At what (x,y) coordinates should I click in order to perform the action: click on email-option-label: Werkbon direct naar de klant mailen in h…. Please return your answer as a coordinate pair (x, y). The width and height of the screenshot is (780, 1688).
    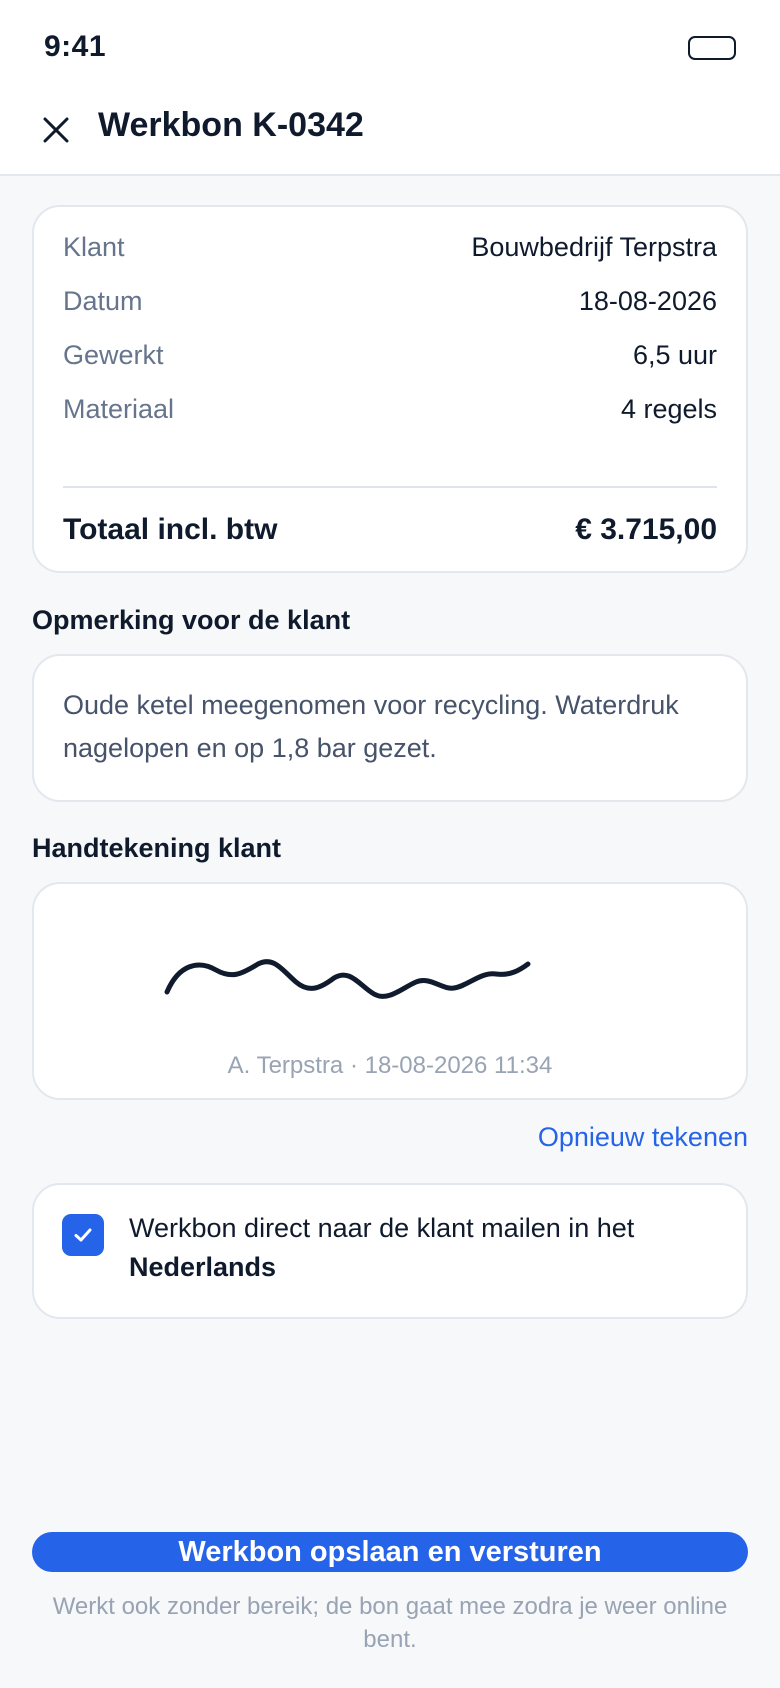
    Looking at the image, I should click on (424, 1248).